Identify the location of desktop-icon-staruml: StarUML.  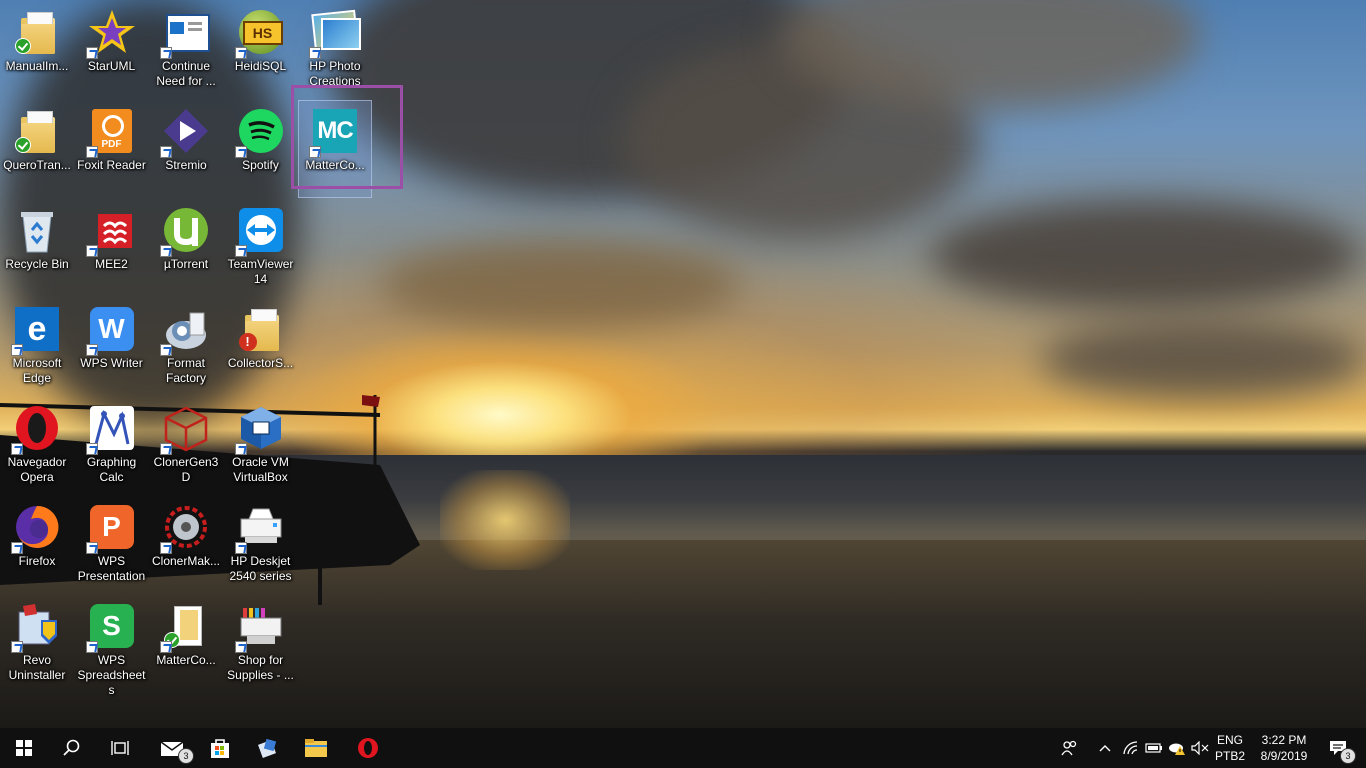
(112, 50).